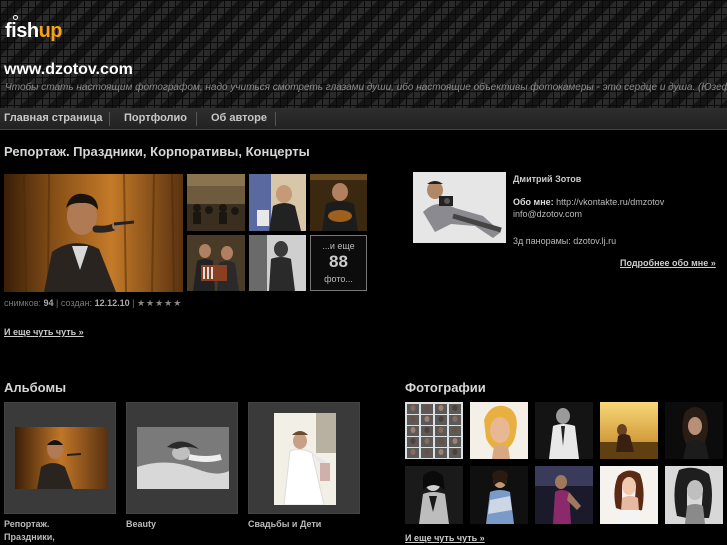 The height and width of the screenshot is (545, 727). What do you see at coordinates (284, 524) in the screenshot?
I see `album-label: Свадьбы и Дети` at bounding box center [284, 524].